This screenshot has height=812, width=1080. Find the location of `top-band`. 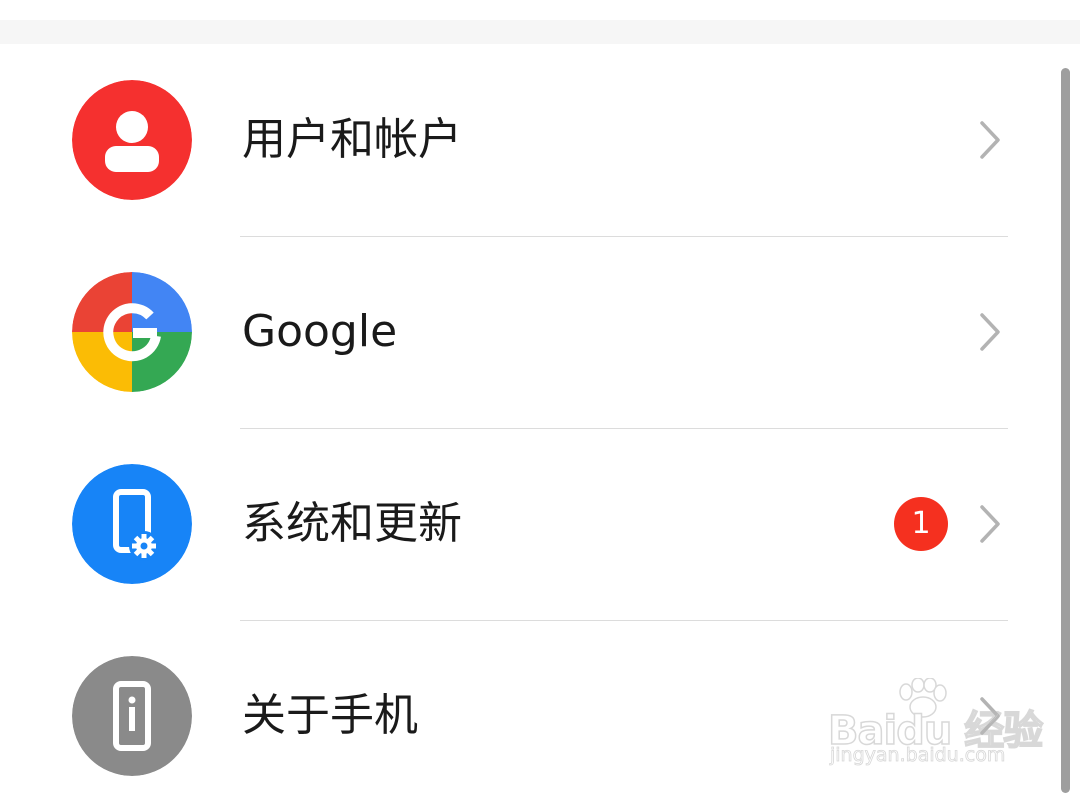

top-band is located at coordinates (540, 10).